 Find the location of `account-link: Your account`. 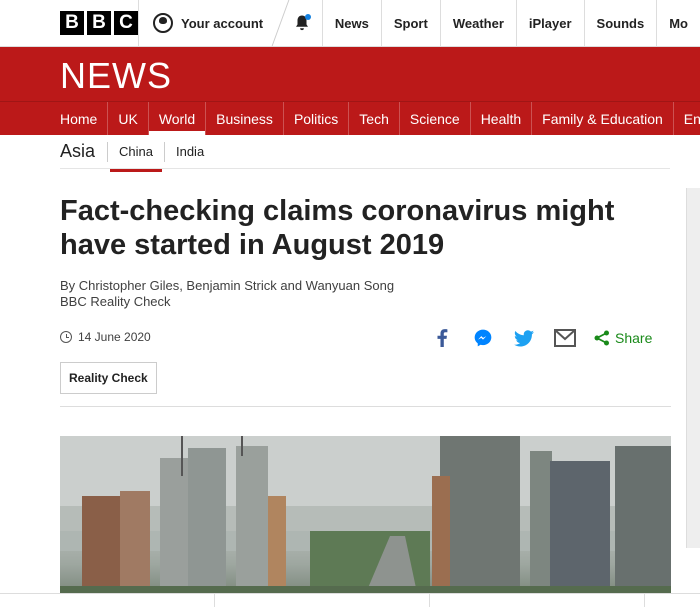

account-link: Your account is located at coordinates (208, 23).